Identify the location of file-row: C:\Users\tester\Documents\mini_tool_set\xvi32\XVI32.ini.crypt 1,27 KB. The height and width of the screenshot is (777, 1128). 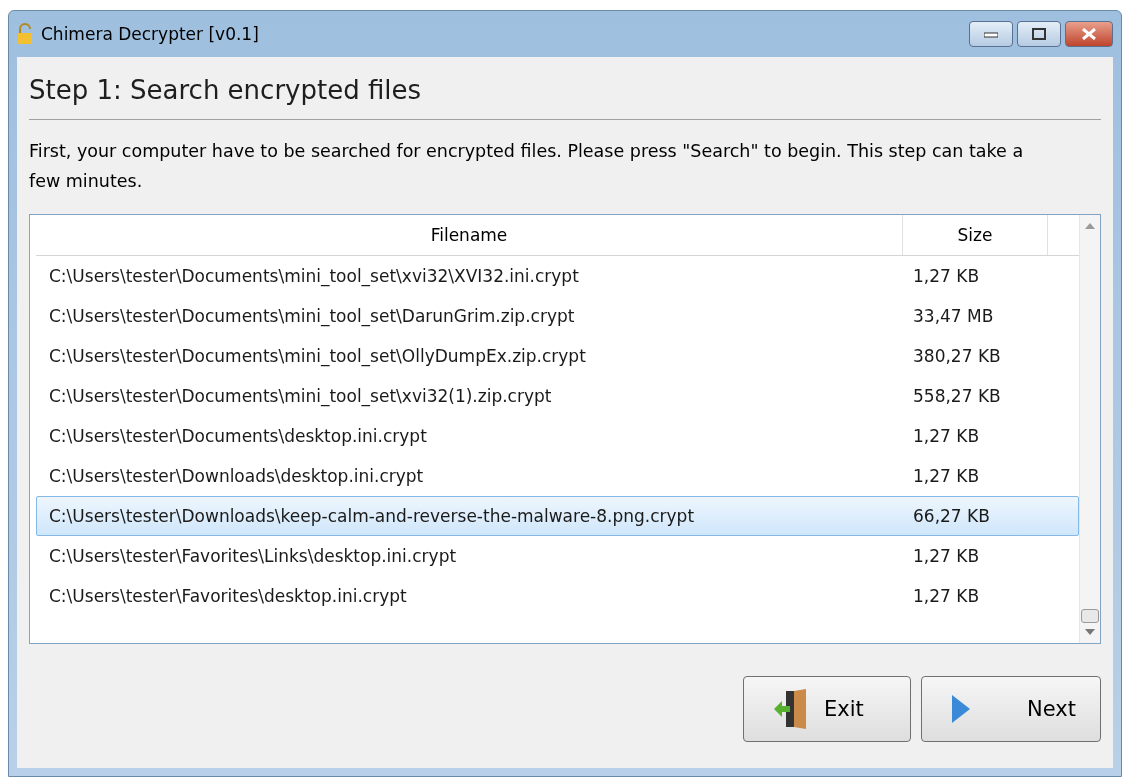
(557, 276).